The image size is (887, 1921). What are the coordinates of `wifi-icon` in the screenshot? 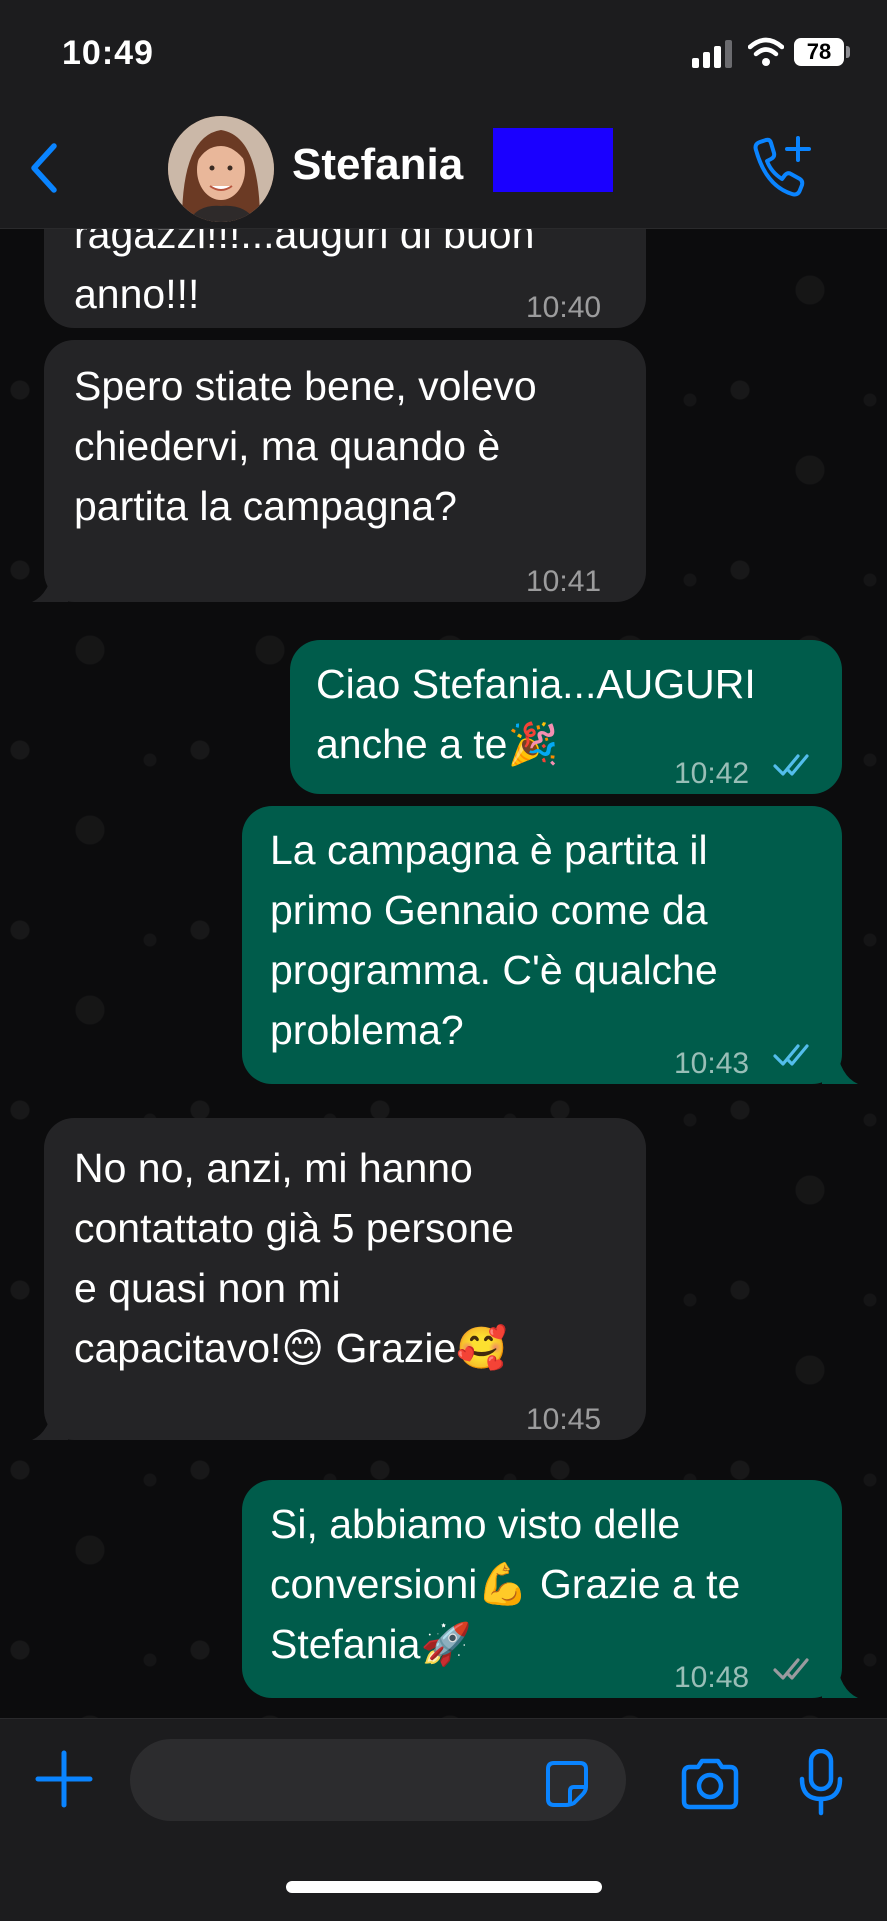 It's located at (766, 51).